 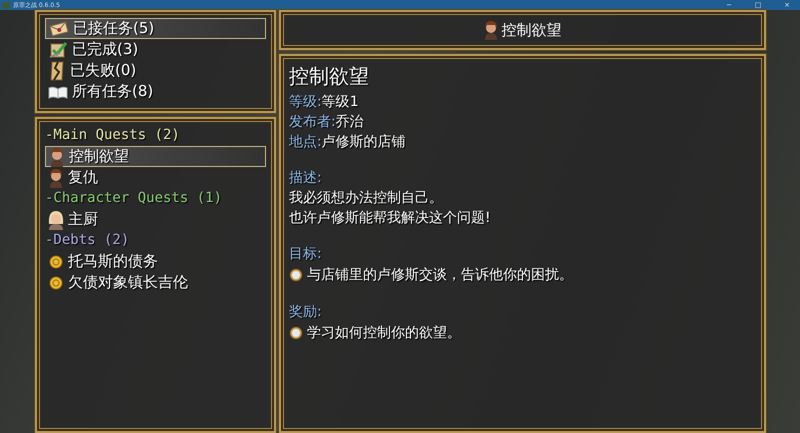 What do you see at coordinates (306, 178) in the screenshot?
I see `section-label: 描述:` at bounding box center [306, 178].